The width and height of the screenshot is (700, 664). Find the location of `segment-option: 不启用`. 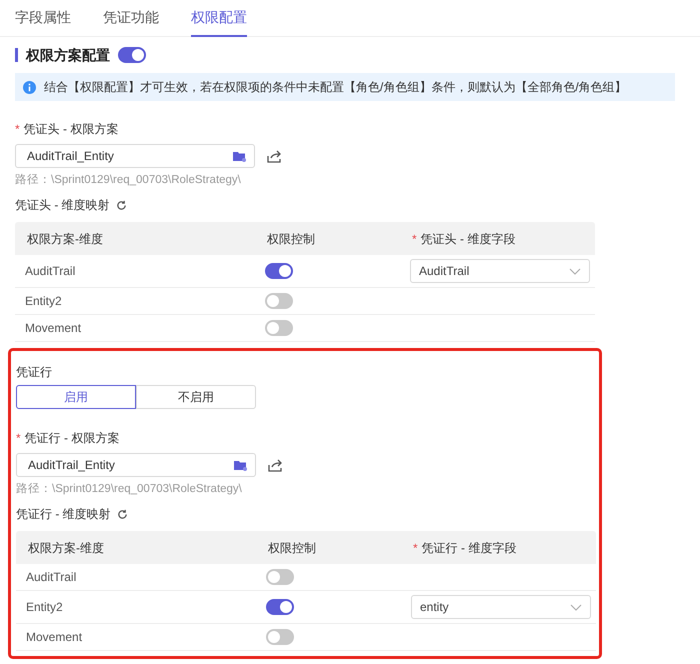

segment-option: 不启用 is located at coordinates (196, 397).